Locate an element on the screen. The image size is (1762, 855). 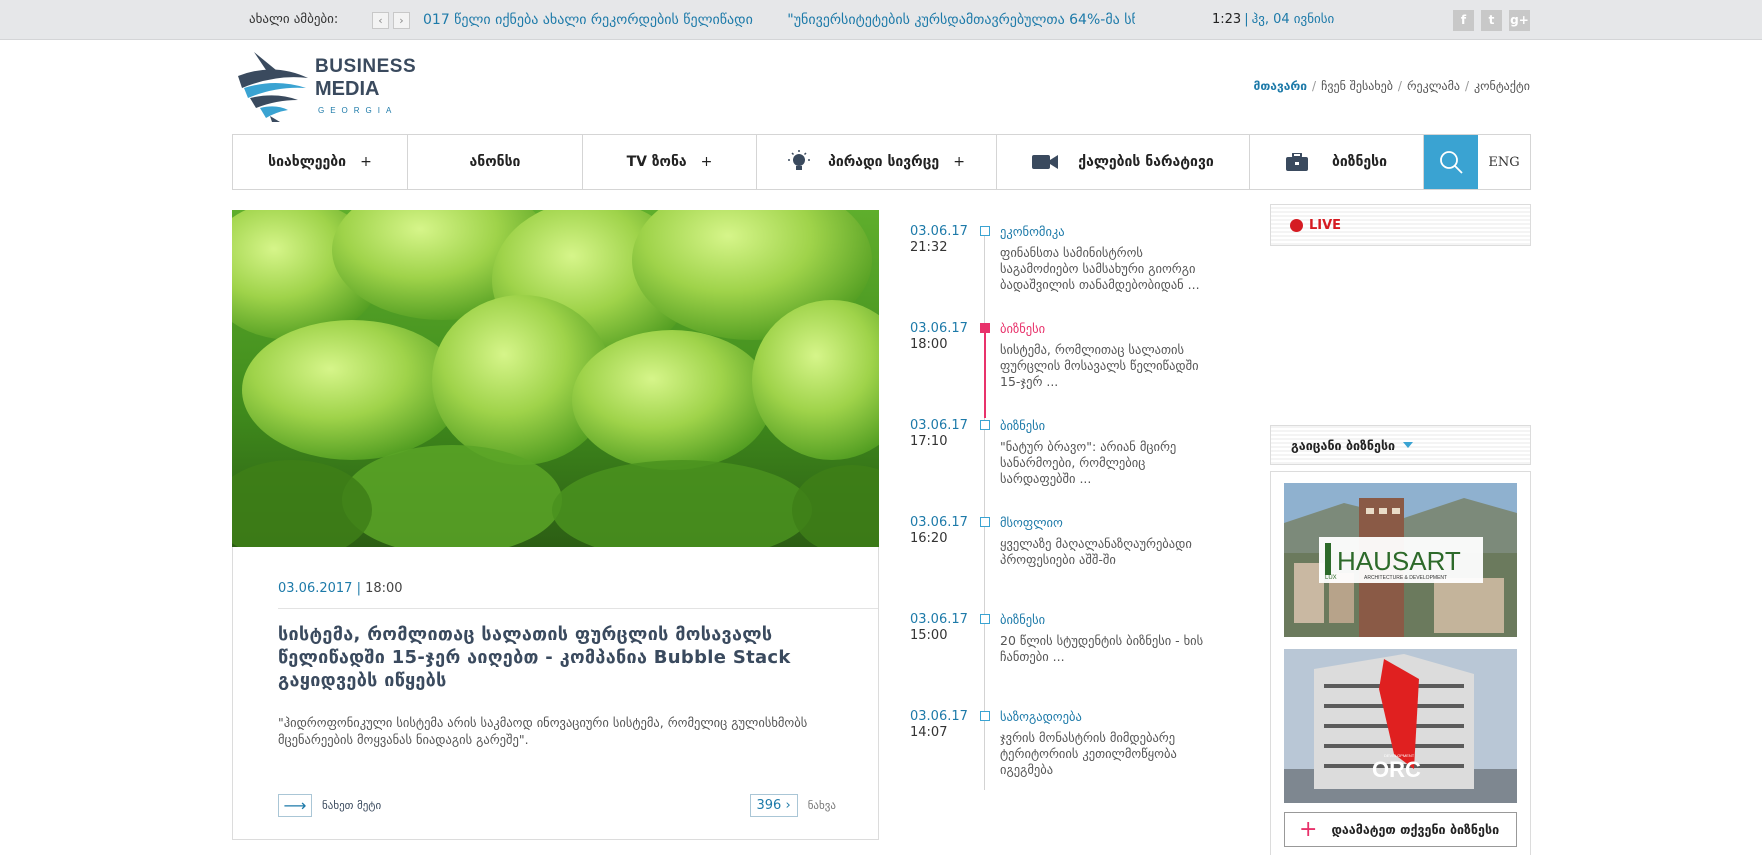
live-label: LIVE is located at coordinates (1325, 225).